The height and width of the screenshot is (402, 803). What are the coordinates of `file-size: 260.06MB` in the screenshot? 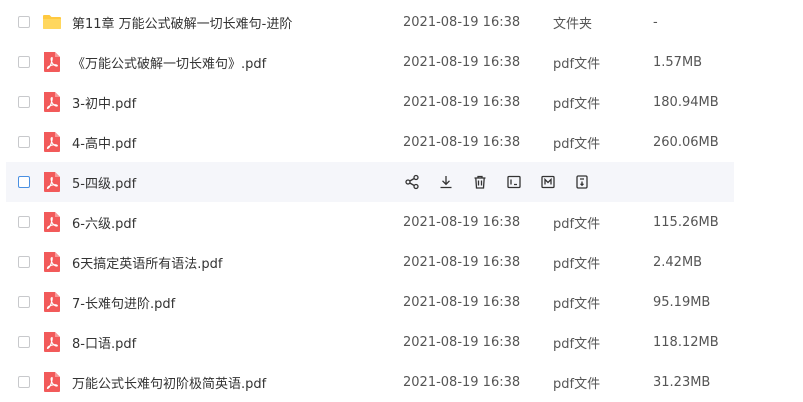 It's located at (686, 142).